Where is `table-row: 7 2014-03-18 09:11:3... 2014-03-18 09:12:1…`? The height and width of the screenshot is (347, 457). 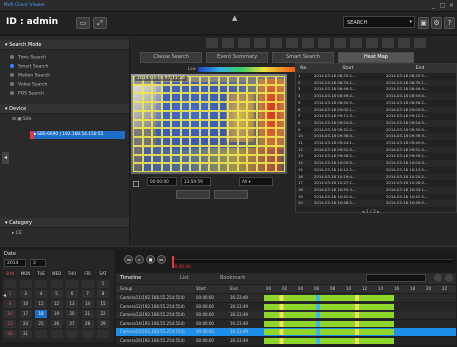 table-row: 7 2014-03-18 09:11:3... 2014-03-18 09:12:1… is located at coordinates (376, 116).